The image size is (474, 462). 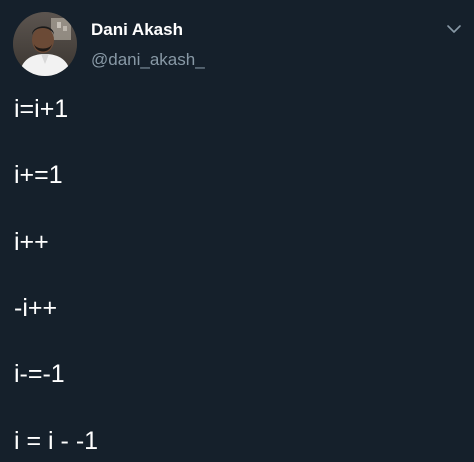 I want to click on tweet-line: -i++, so click(x=36, y=308).